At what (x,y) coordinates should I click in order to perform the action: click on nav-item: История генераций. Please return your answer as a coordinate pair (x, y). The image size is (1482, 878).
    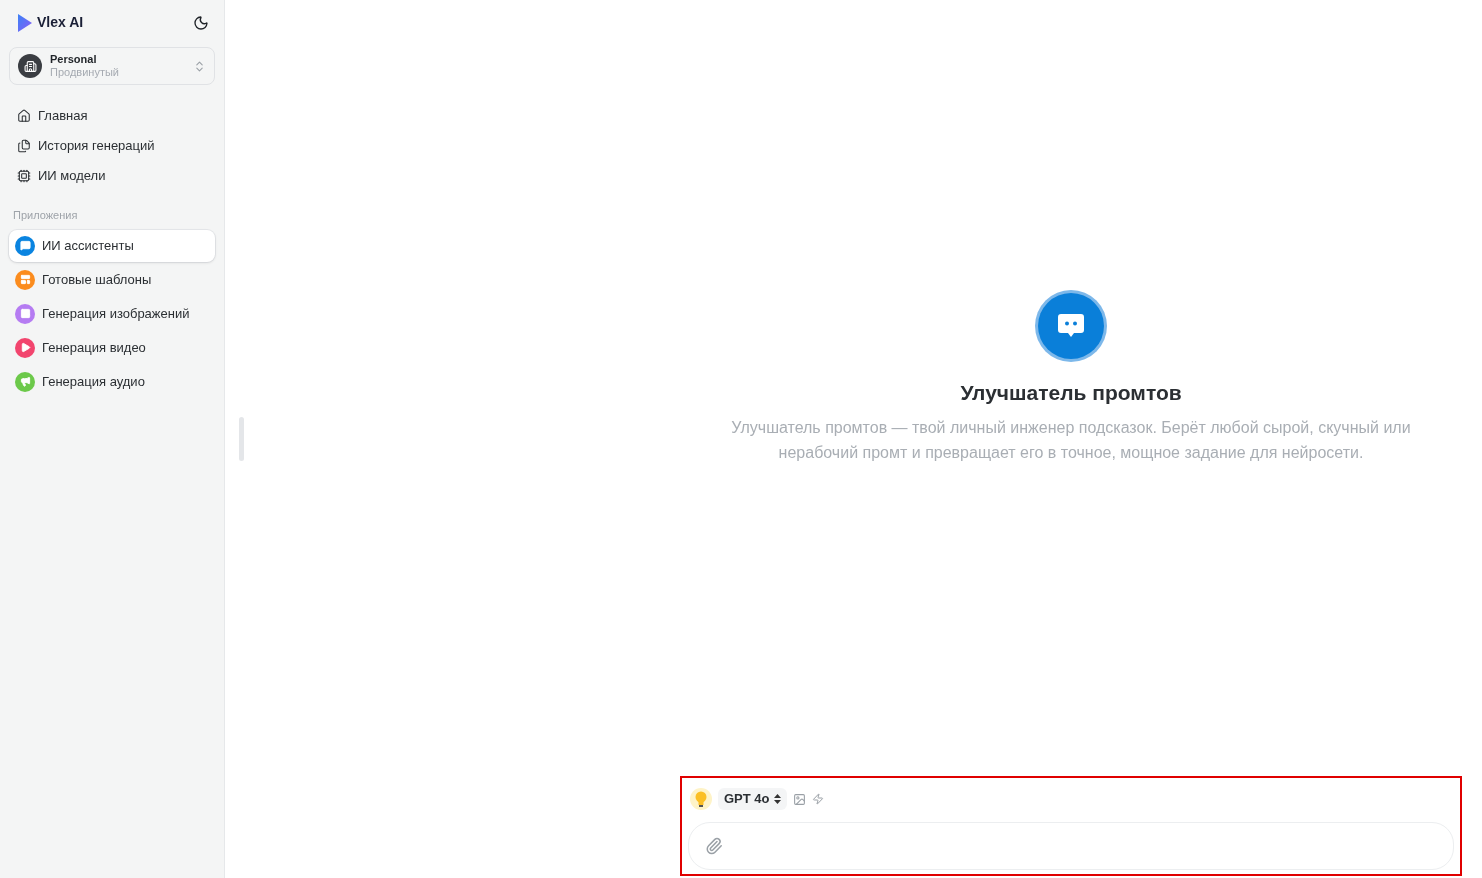
    Looking at the image, I should click on (112, 146).